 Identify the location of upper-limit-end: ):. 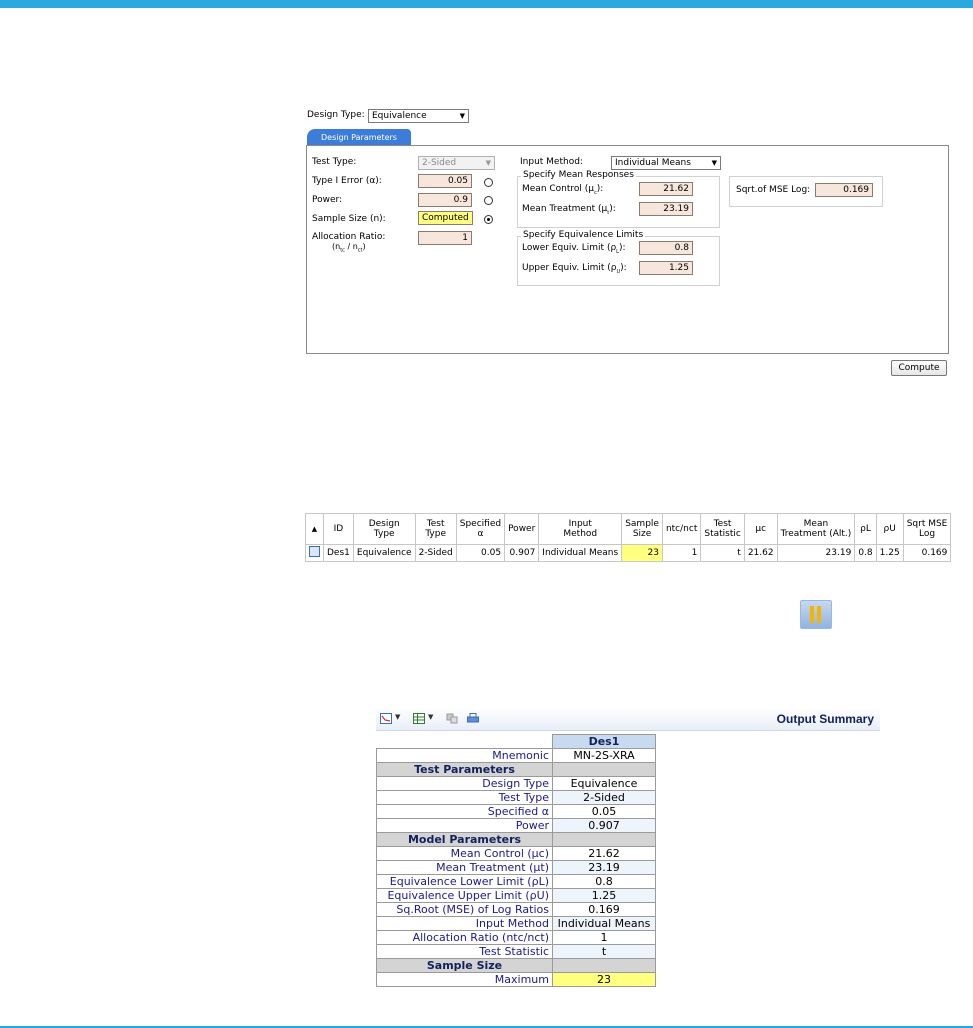
(623, 268).